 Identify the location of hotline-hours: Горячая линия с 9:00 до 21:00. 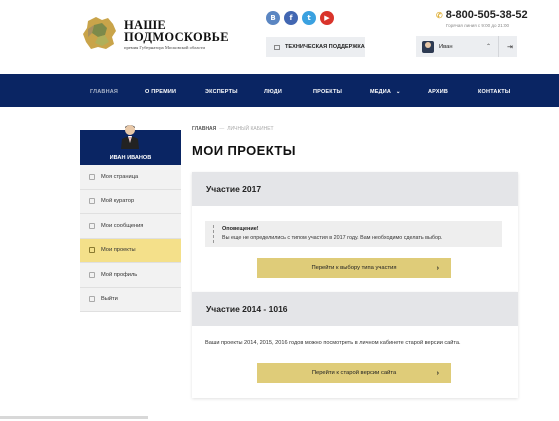
(478, 25).